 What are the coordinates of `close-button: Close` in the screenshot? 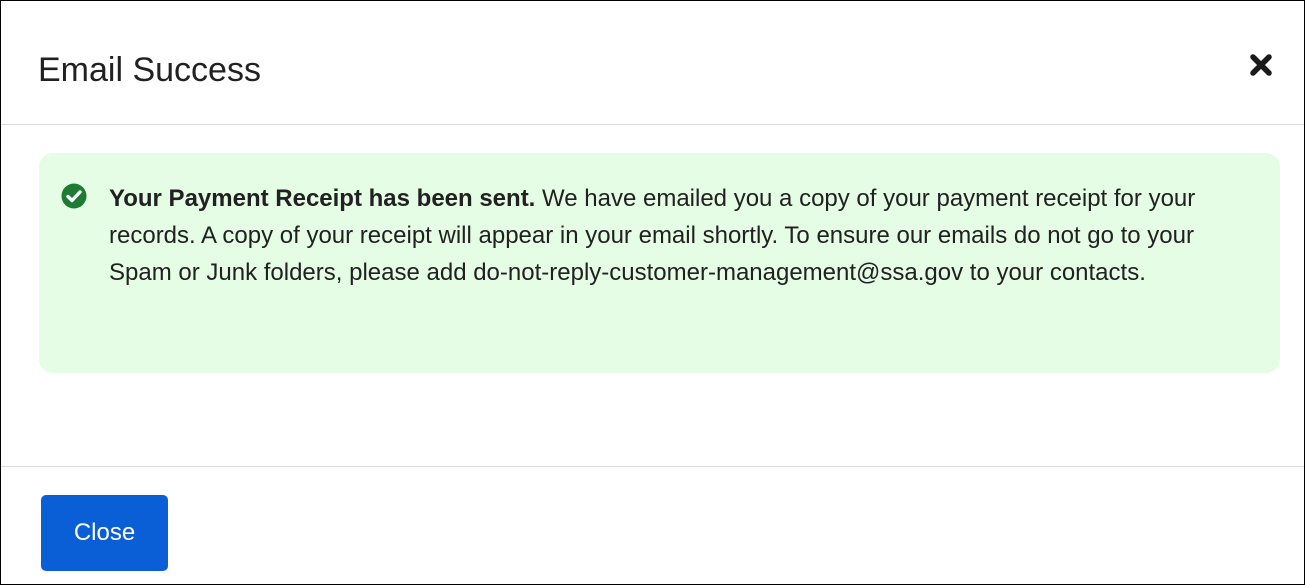 It's located at (104, 533).